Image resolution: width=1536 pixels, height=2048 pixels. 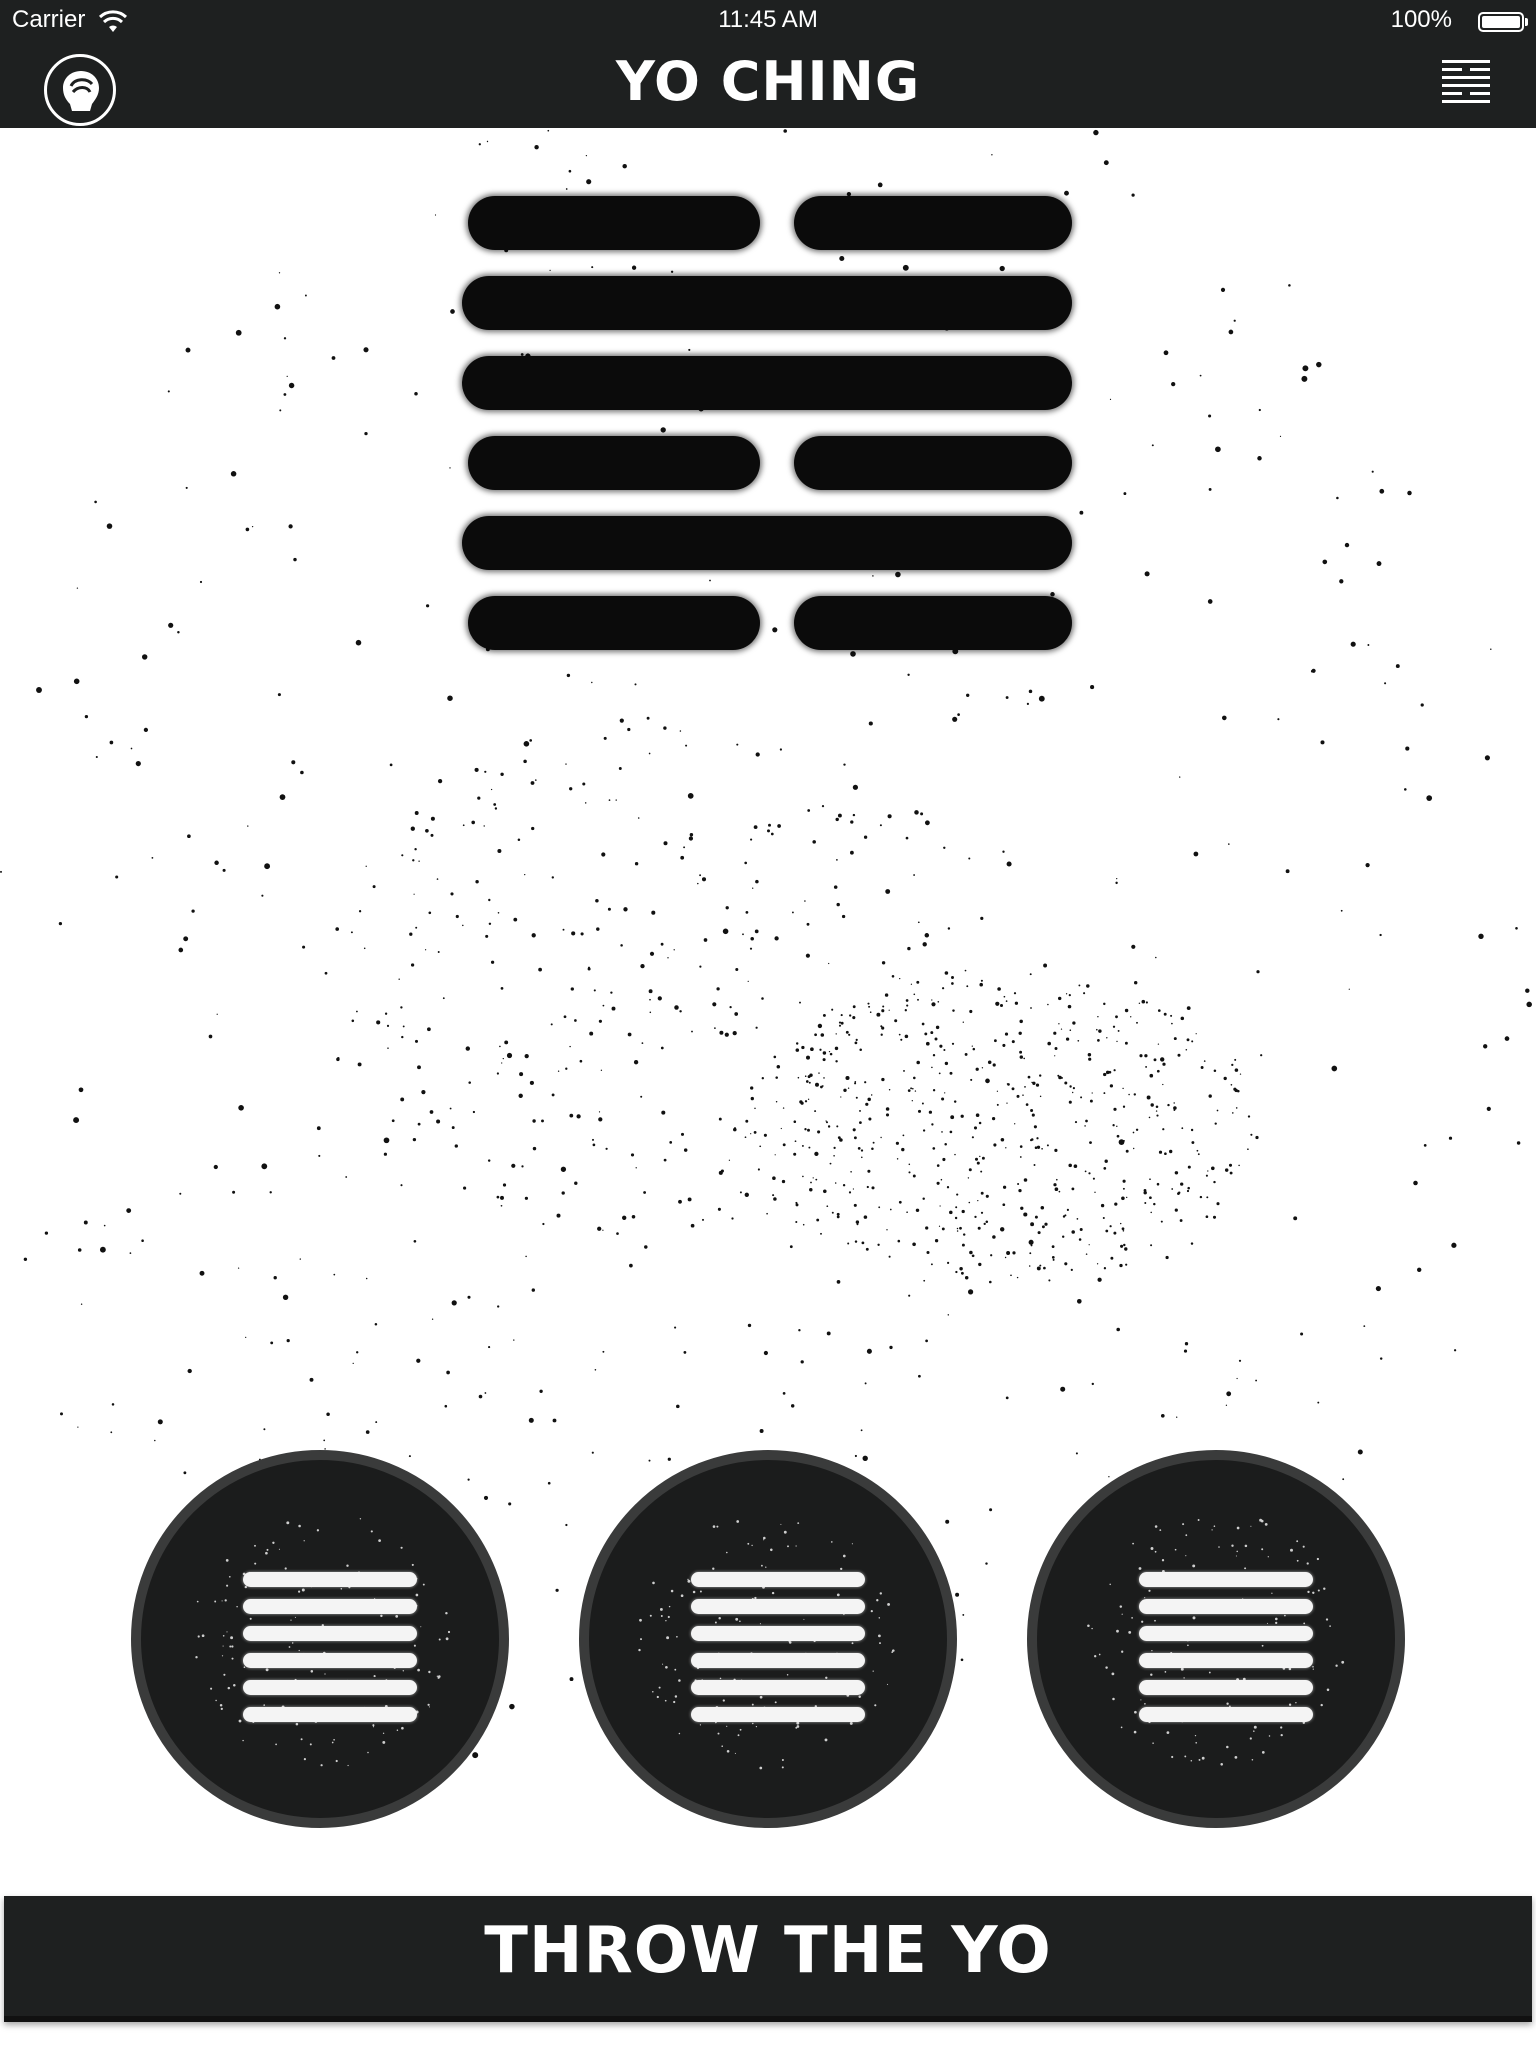 What do you see at coordinates (768, 1959) in the screenshot?
I see `throw-button: THROW THE YO` at bounding box center [768, 1959].